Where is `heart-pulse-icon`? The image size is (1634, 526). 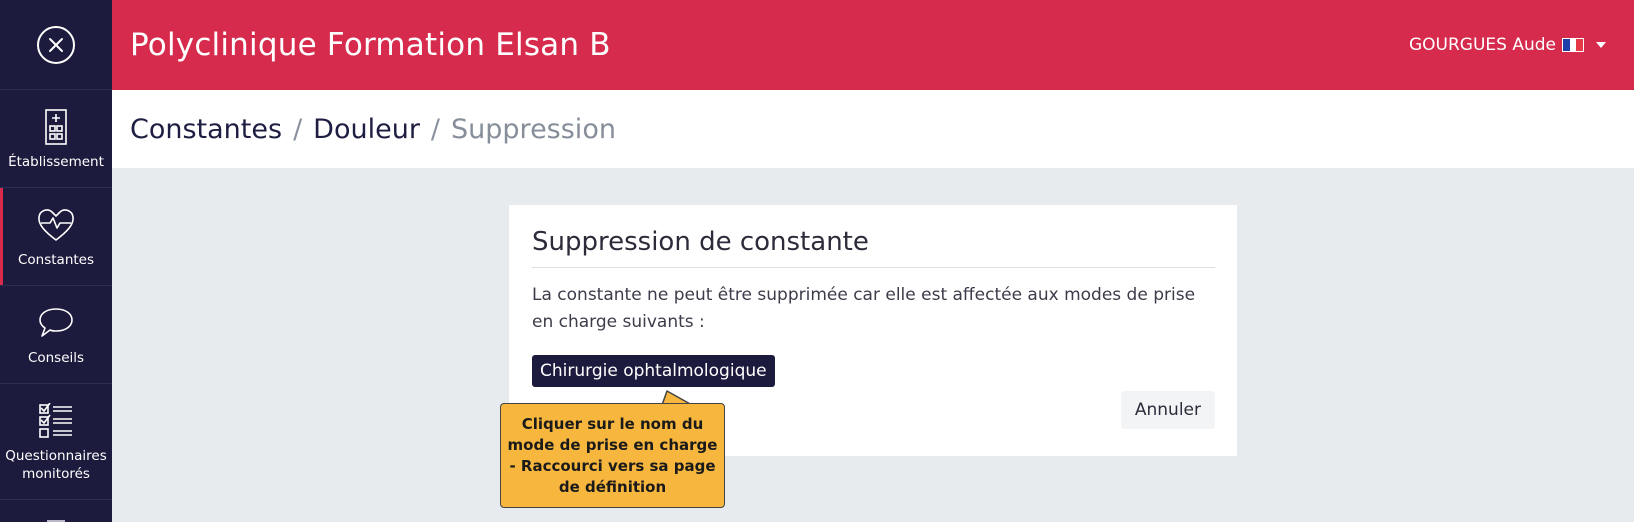 heart-pulse-icon is located at coordinates (56, 225).